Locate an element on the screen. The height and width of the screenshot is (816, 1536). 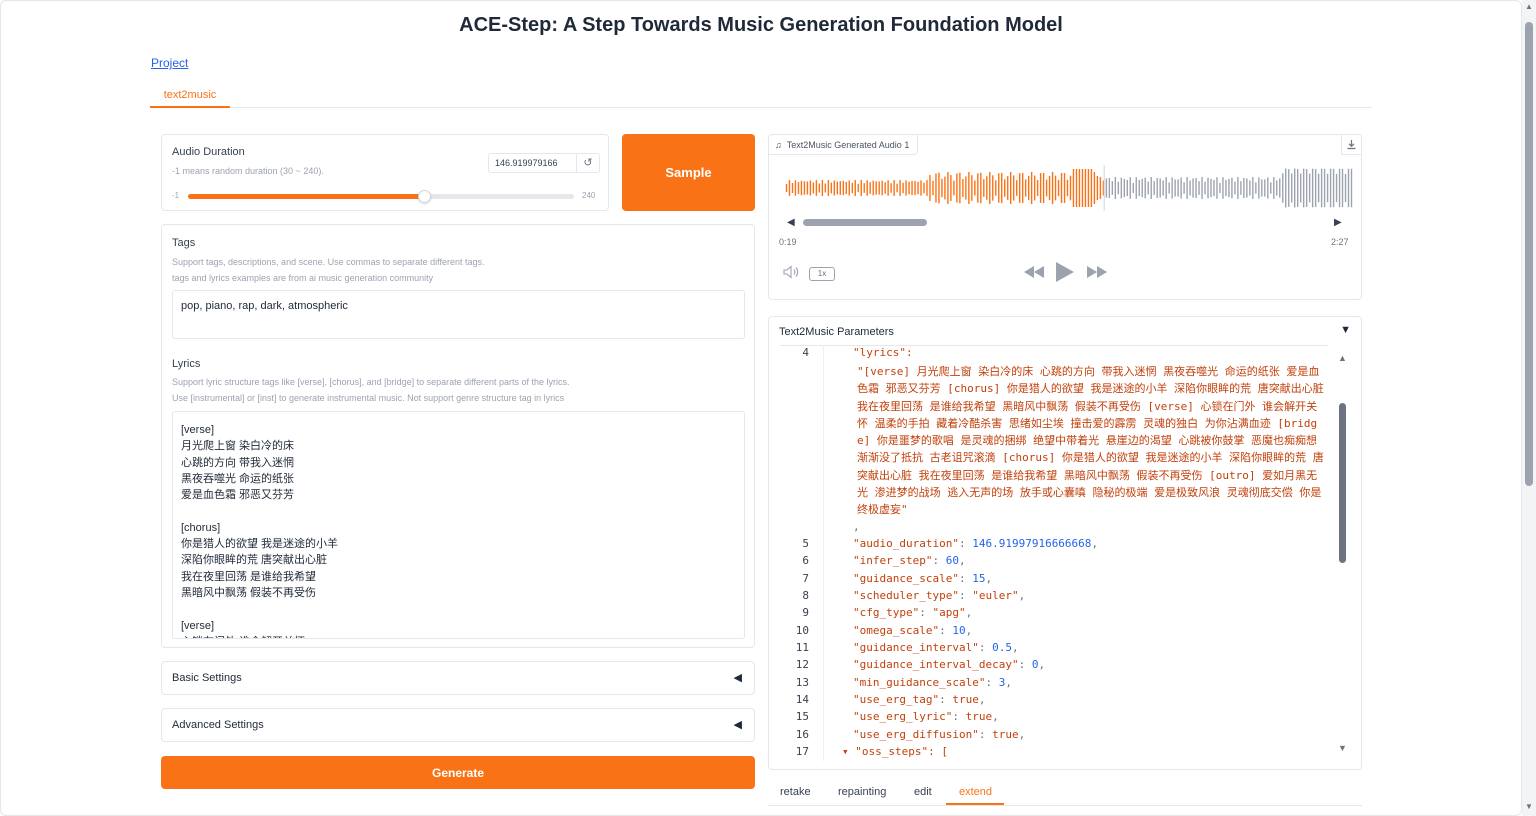
sample-button: Sample is located at coordinates (688, 172).